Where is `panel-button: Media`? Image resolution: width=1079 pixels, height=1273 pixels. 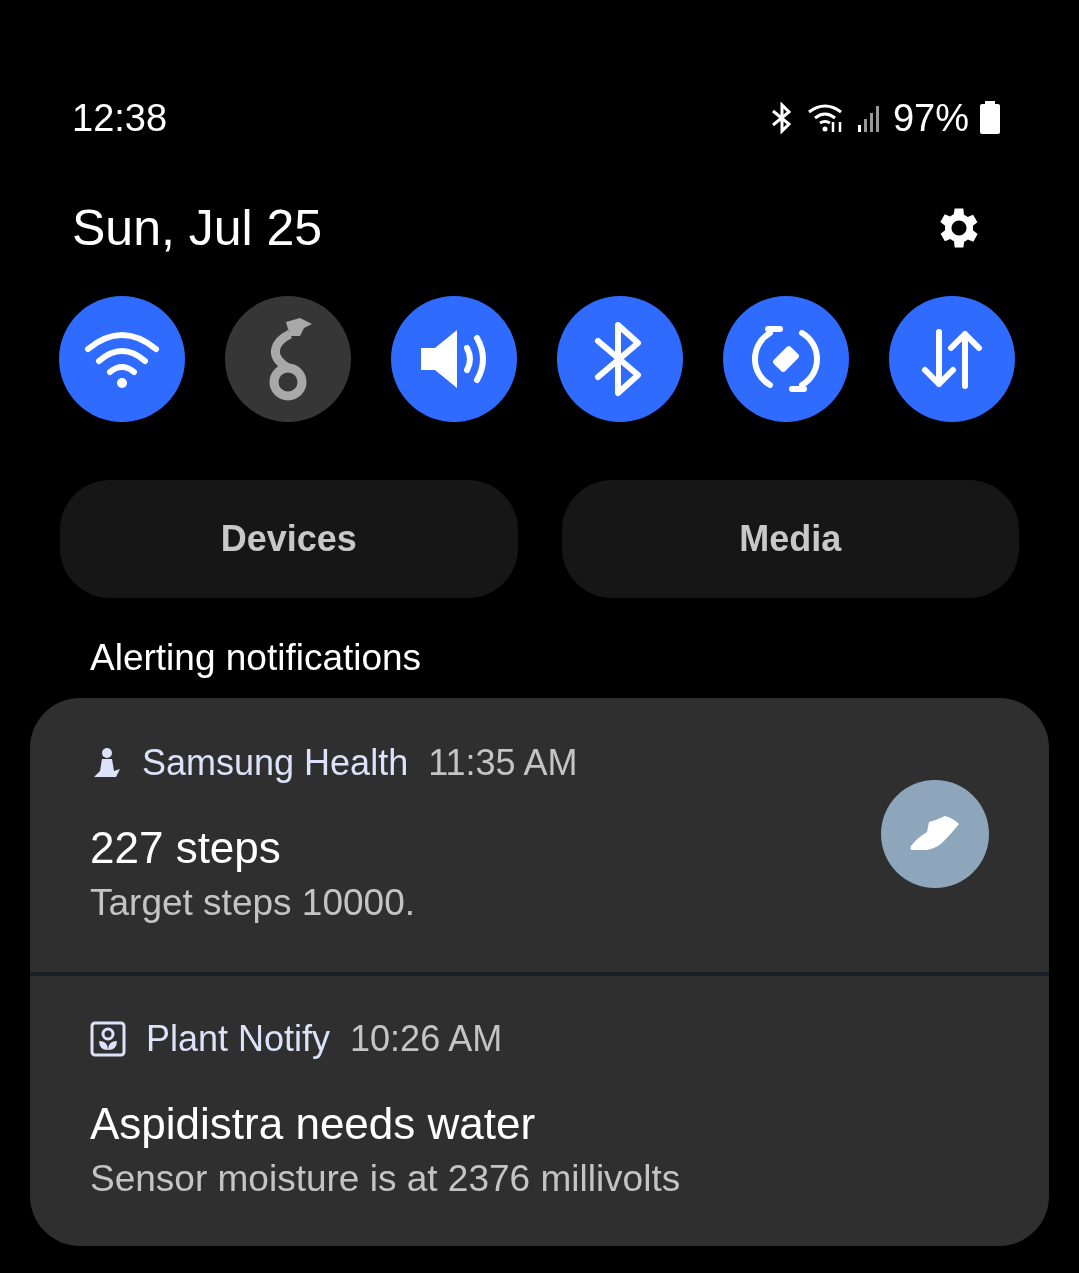
panel-button: Media is located at coordinates (790, 539).